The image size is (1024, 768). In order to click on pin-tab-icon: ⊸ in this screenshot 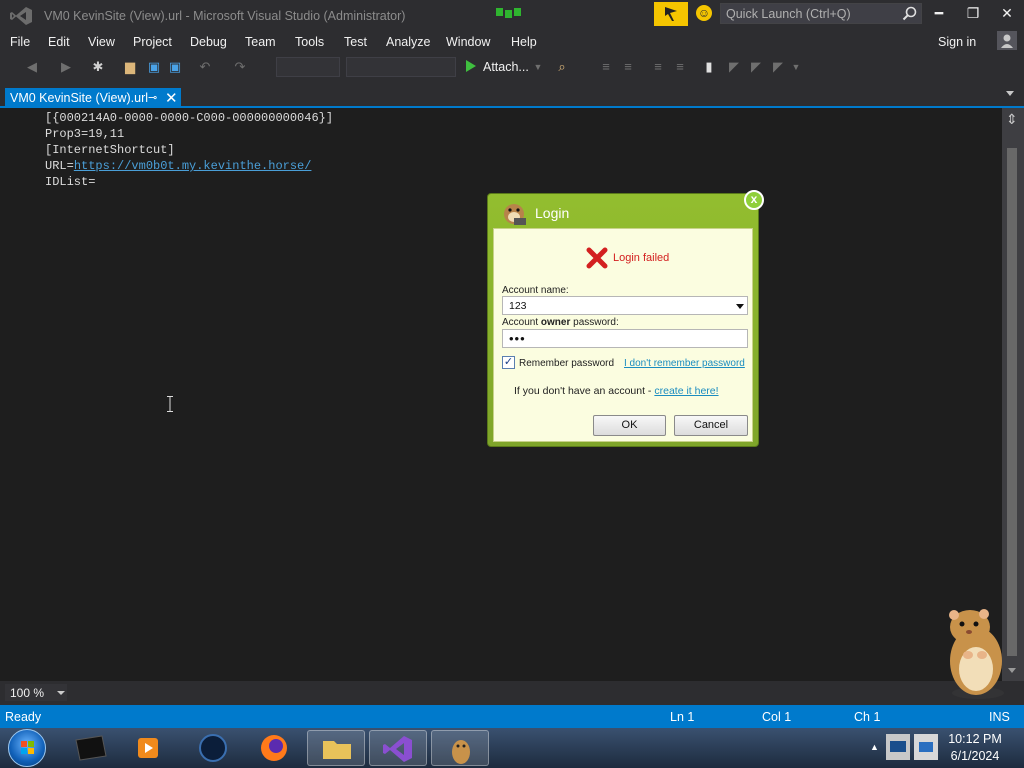, I will do `click(152, 97)`.